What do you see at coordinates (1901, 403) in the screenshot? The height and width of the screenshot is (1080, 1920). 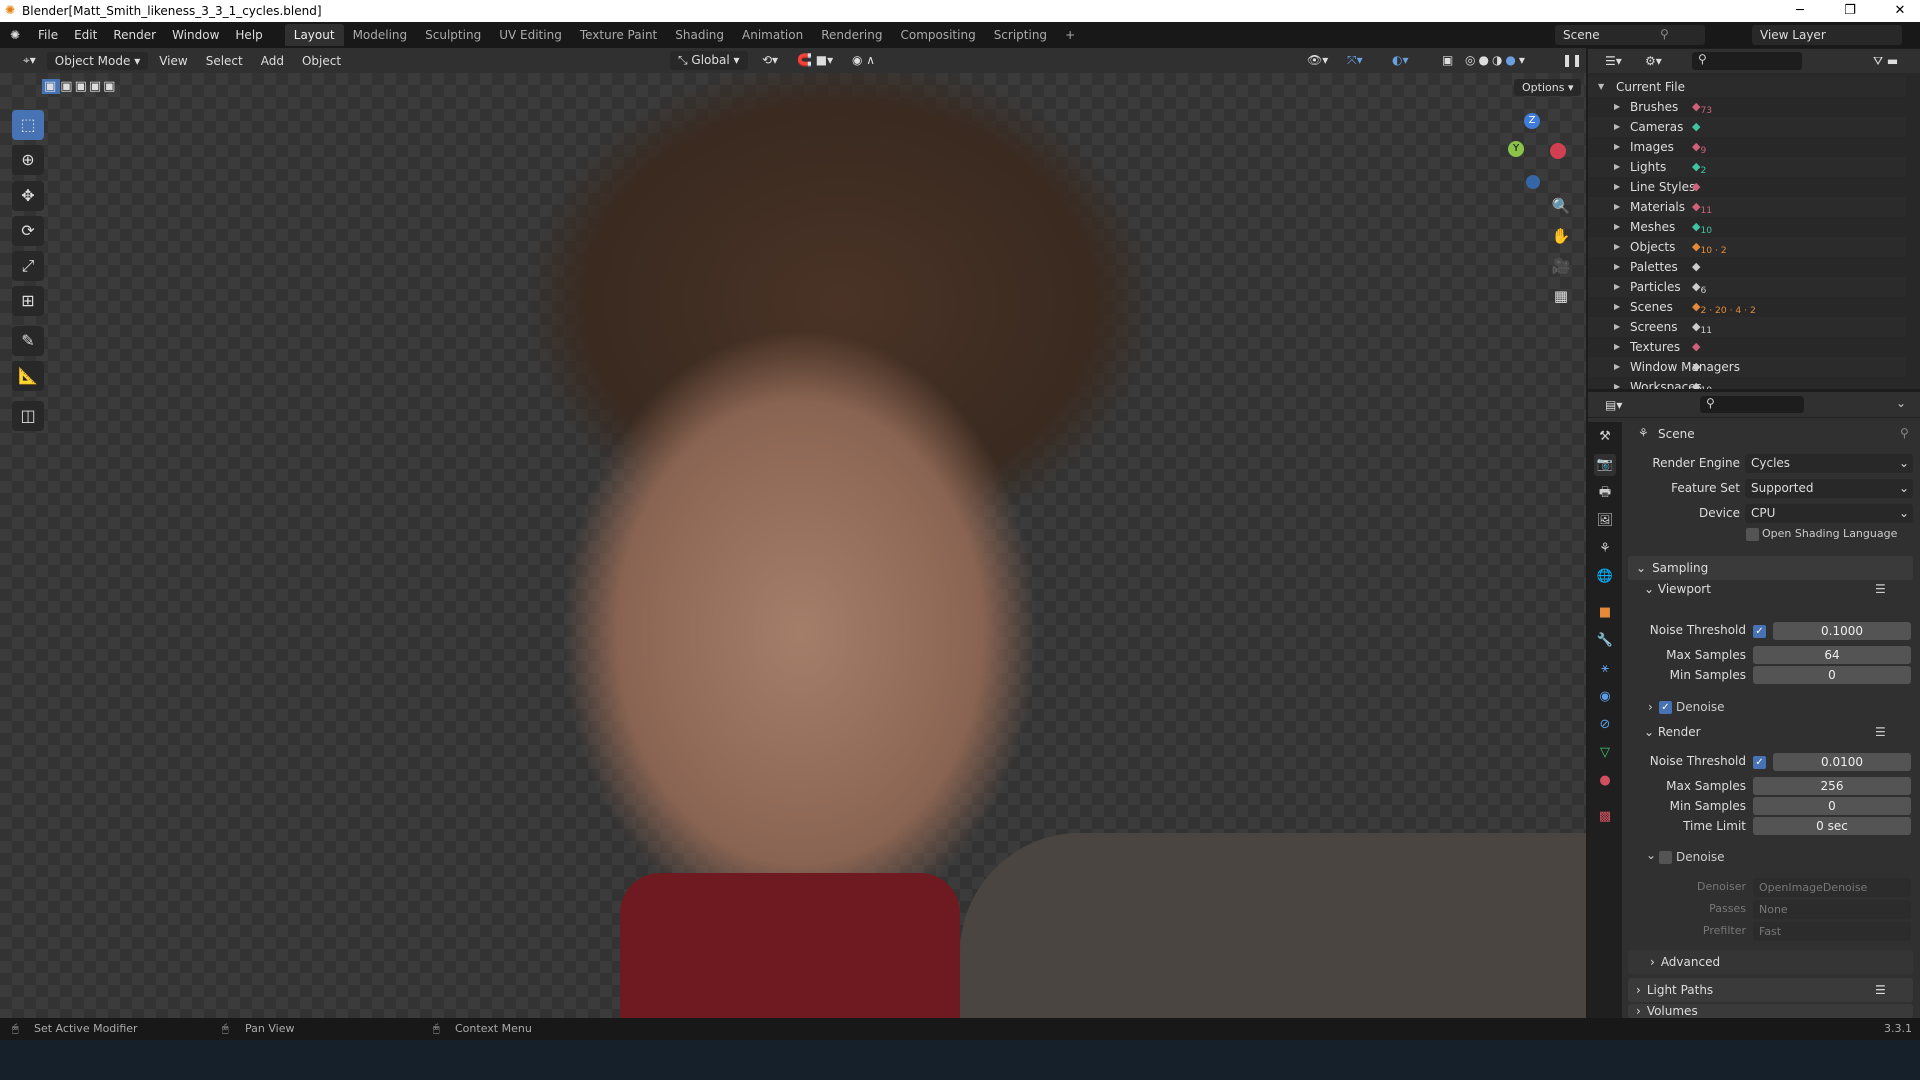 I see `properties-options-icon: ⌄` at bounding box center [1901, 403].